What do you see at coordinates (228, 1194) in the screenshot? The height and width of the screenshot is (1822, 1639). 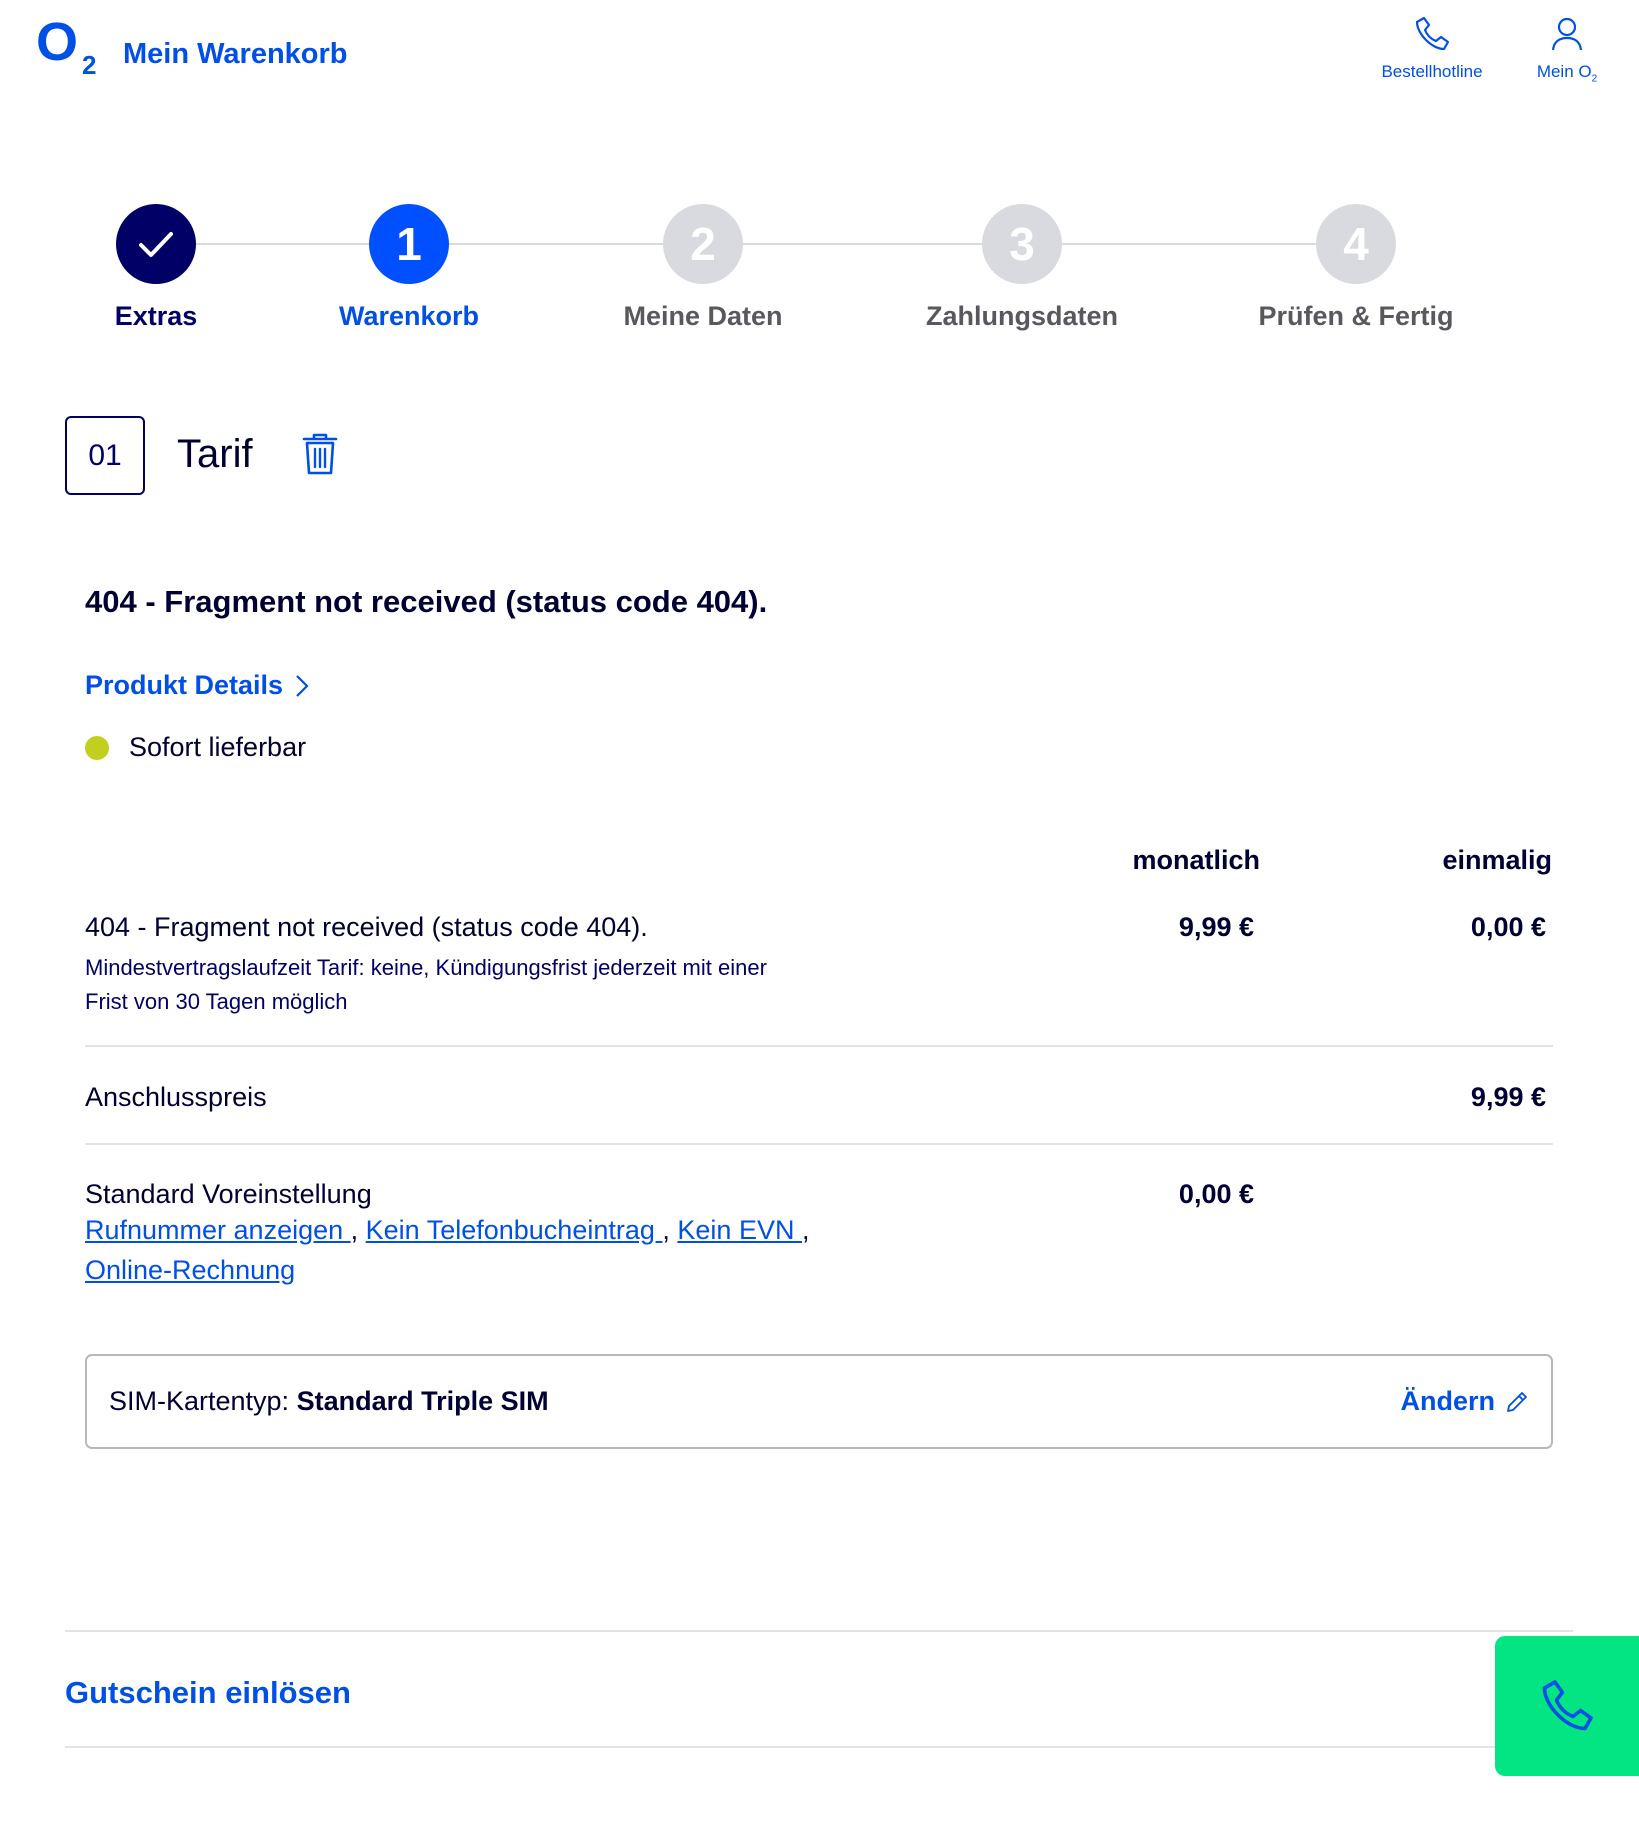 I see `defaults-title: Standard Voreinstellung` at bounding box center [228, 1194].